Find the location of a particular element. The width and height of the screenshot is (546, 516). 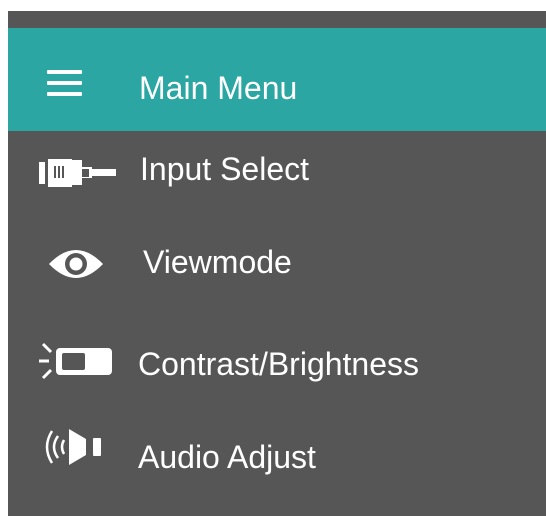

menu-item-label: Contrast/Brightness is located at coordinates (279, 364).